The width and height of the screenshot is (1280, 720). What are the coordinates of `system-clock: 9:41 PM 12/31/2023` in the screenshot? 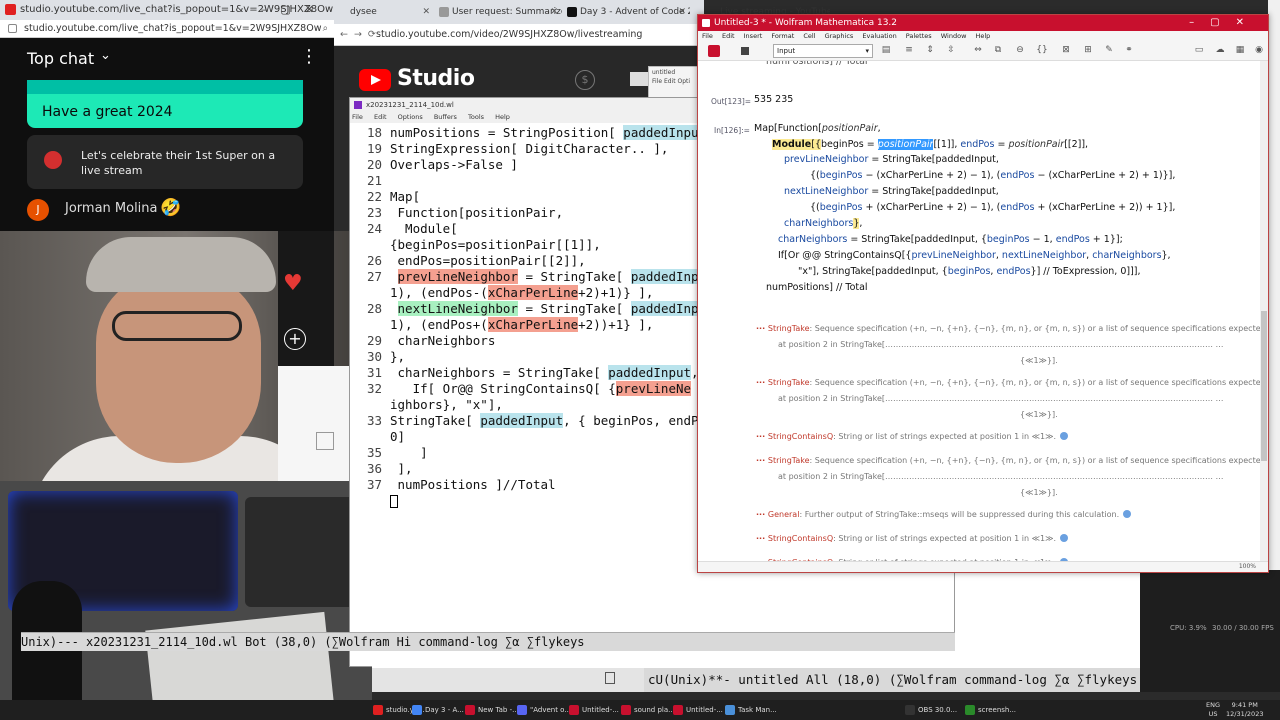 It's located at (1244, 710).